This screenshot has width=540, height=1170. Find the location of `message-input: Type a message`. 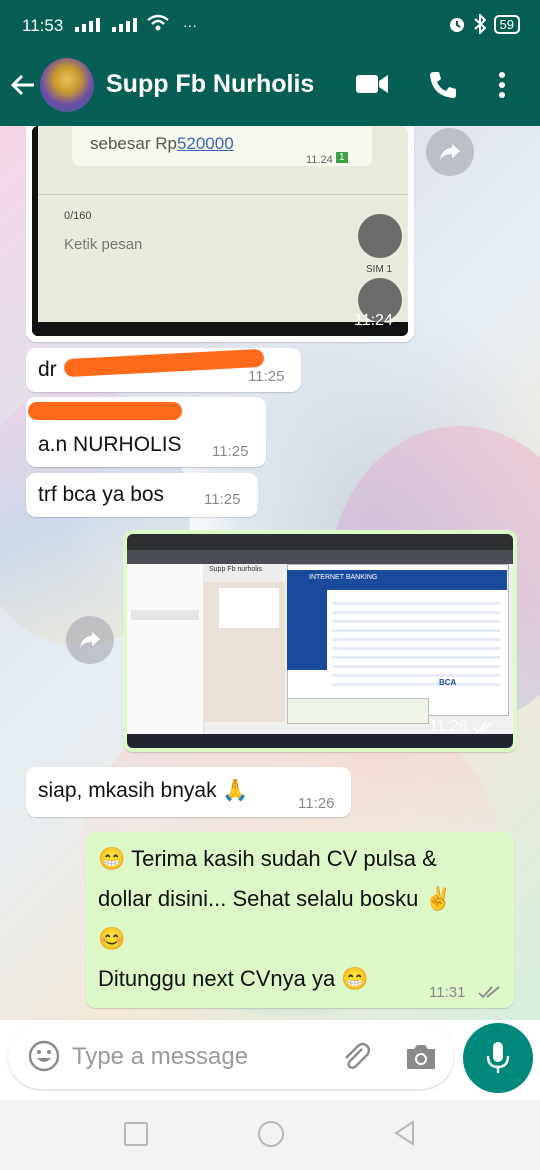

message-input: Type a message is located at coordinates (231, 1056).